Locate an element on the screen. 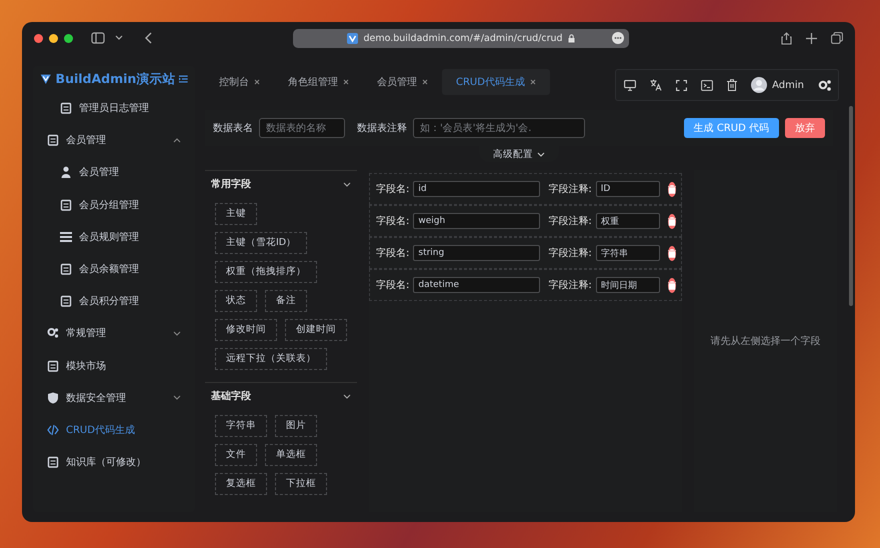 This screenshot has width=880, height=548. clipboard-icon is located at coordinates (66, 108).